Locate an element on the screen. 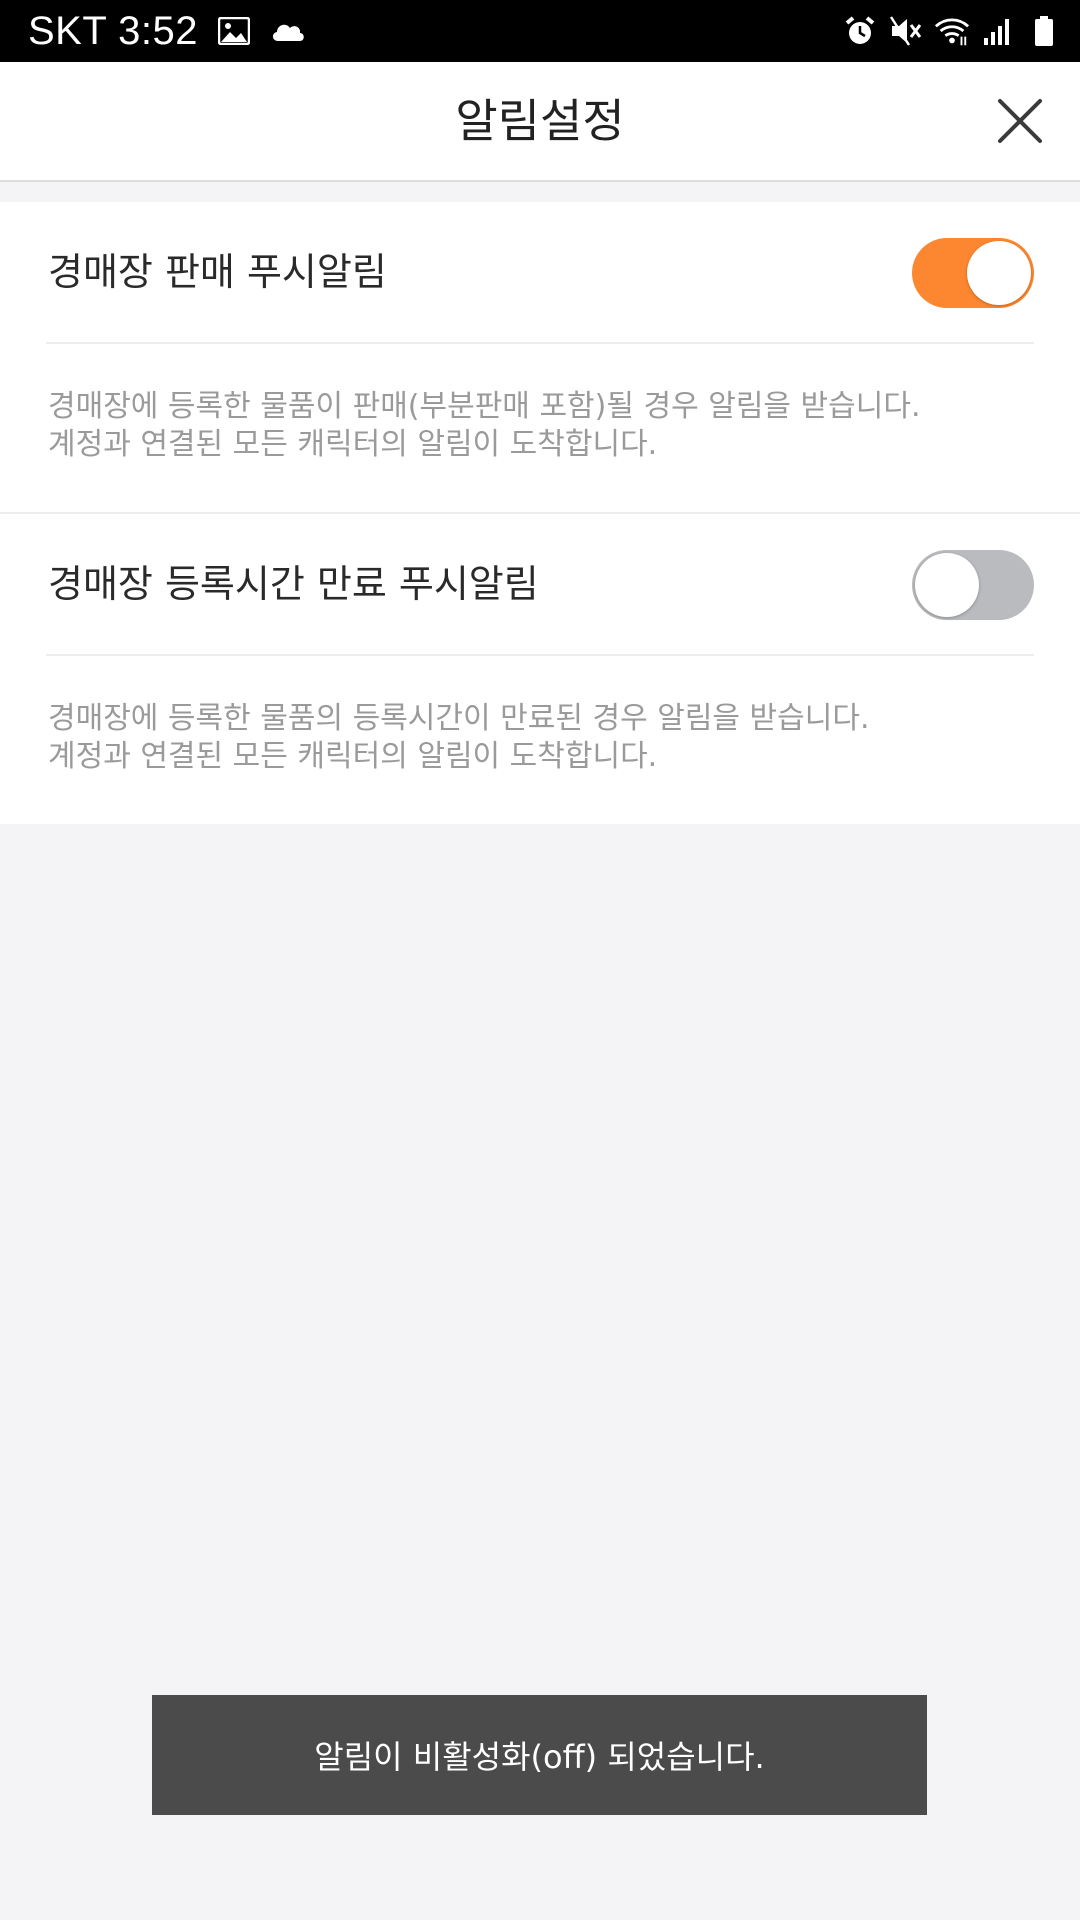 The width and height of the screenshot is (1080, 1920). mute-icon is located at coordinates (906, 31).